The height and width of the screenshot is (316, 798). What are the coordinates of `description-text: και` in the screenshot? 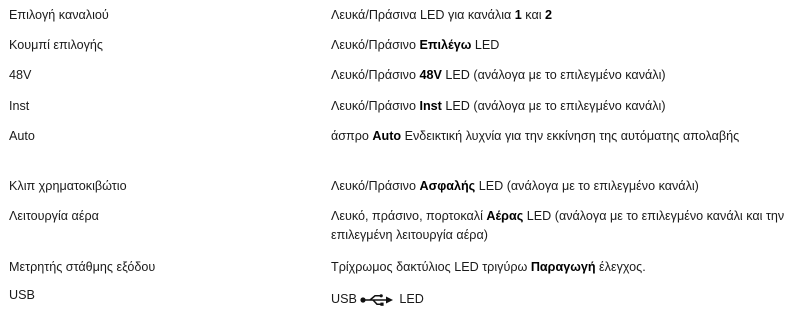 It's located at (533, 15).